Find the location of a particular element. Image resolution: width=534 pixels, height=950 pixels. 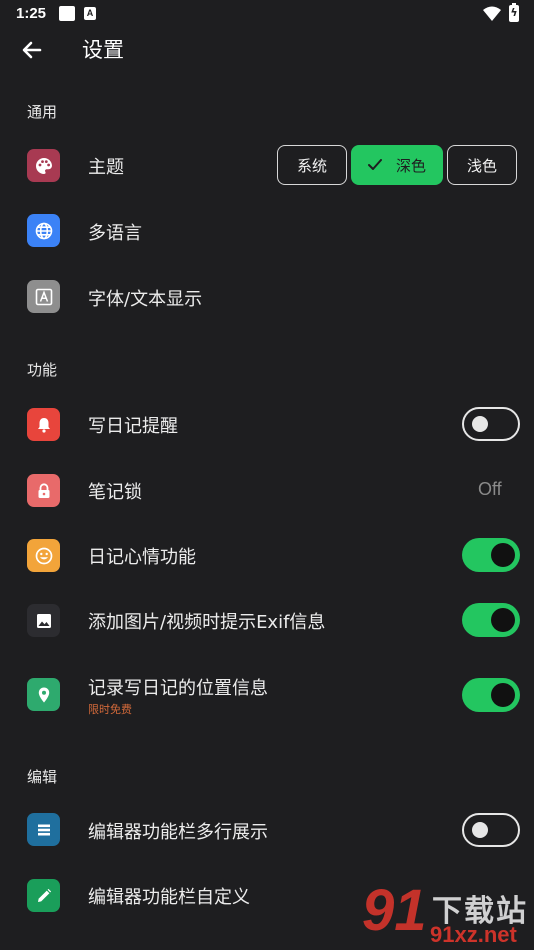

theme-label: 主题 is located at coordinates (106, 167).